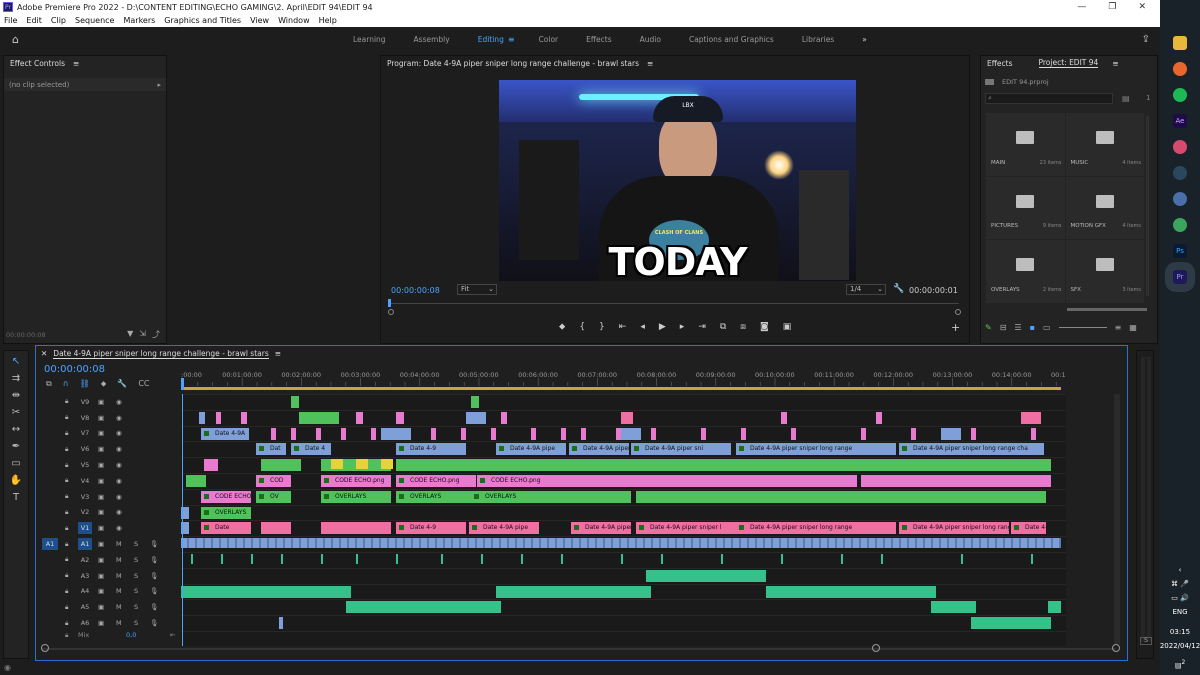  I want to click on share-icon: ⇪, so click(1146, 39).